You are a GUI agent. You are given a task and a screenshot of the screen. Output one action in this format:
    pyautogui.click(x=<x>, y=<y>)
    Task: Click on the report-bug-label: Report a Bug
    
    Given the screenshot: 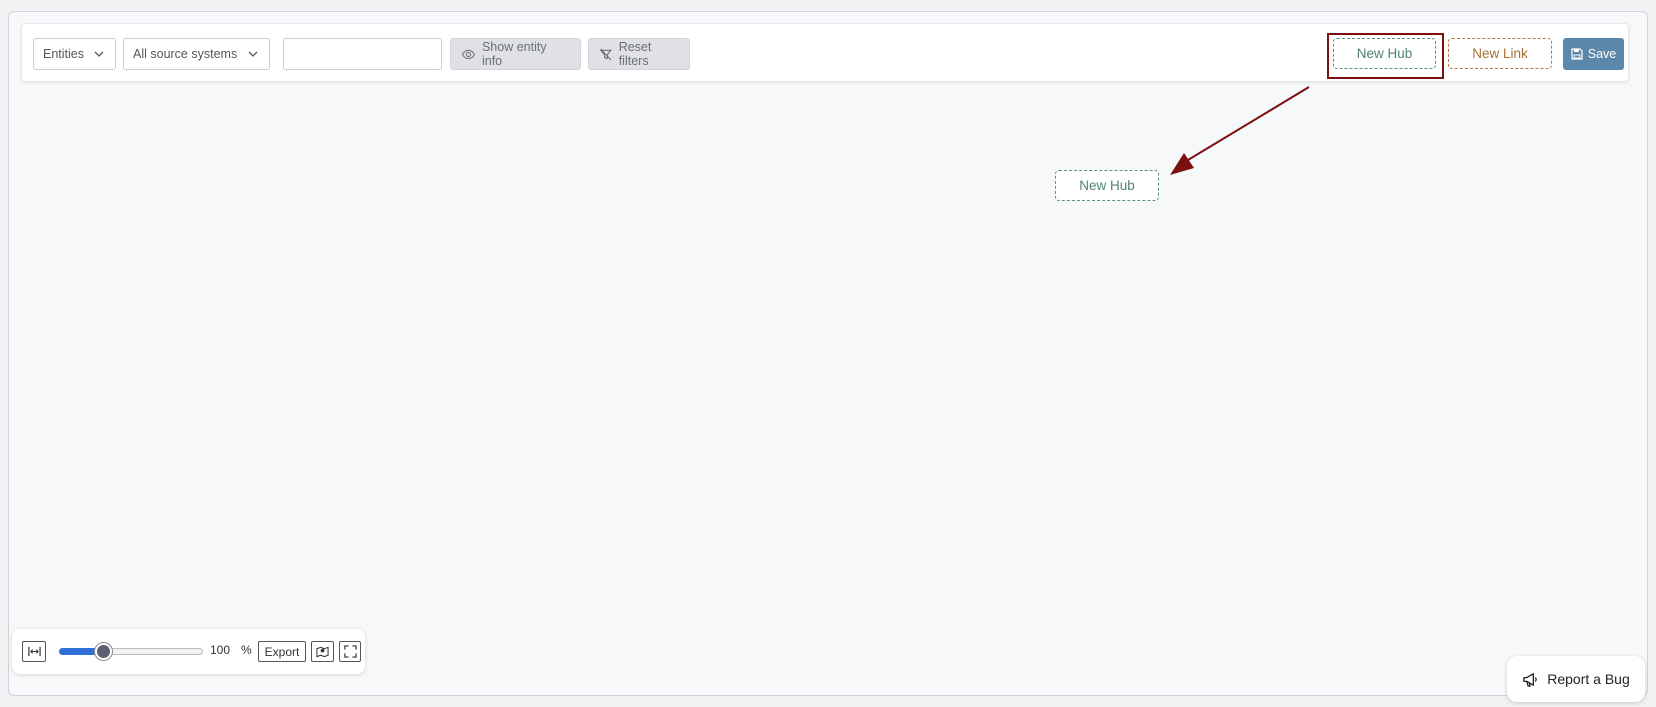 What is the action you would take?
    pyautogui.click(x=1588, y=679)
    